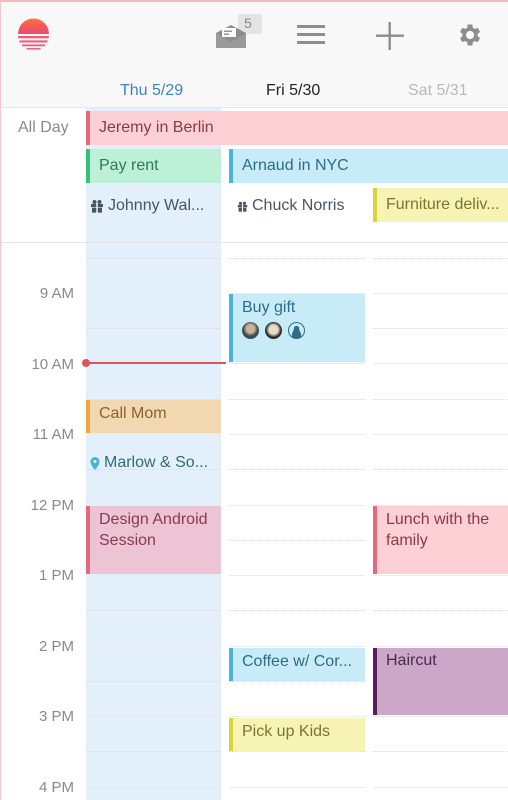 The image size is (508, 800). What do you see at coordinates (56, 575) in the screenshot?
I see `hour-label-1pm: 1 PM` at bounding box center [56, 575].